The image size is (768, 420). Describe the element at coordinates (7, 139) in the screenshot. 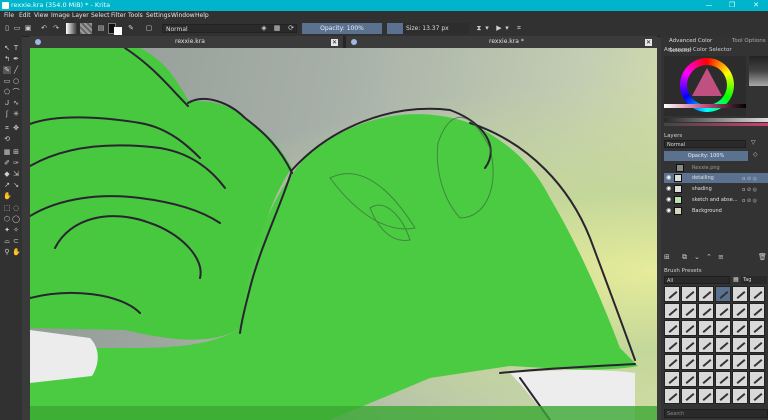

I see `transform-tool-icon: ⟲` at that location.